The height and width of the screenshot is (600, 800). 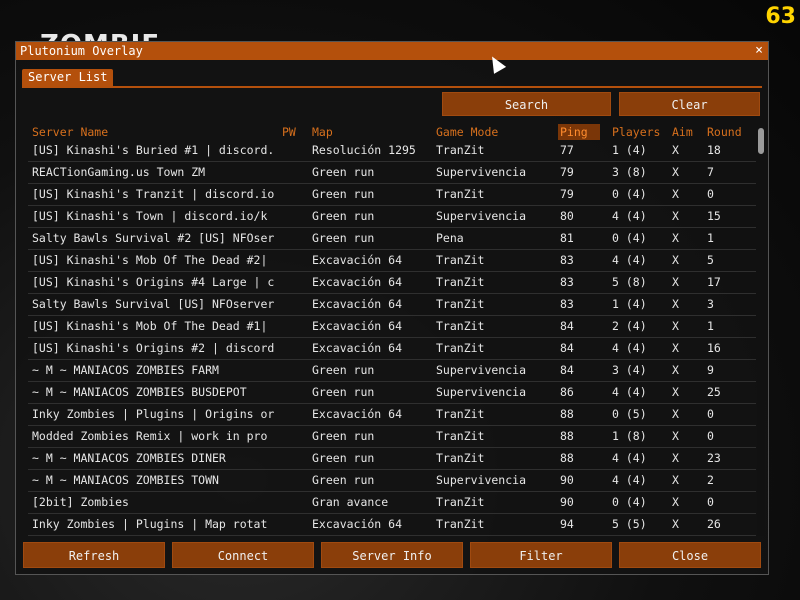 What do you see at coordinates (150, 524) in the screenshot?
I see `server-name: Inky Zombies | Plugins | Map rotat` at bounding box center [150, 524].